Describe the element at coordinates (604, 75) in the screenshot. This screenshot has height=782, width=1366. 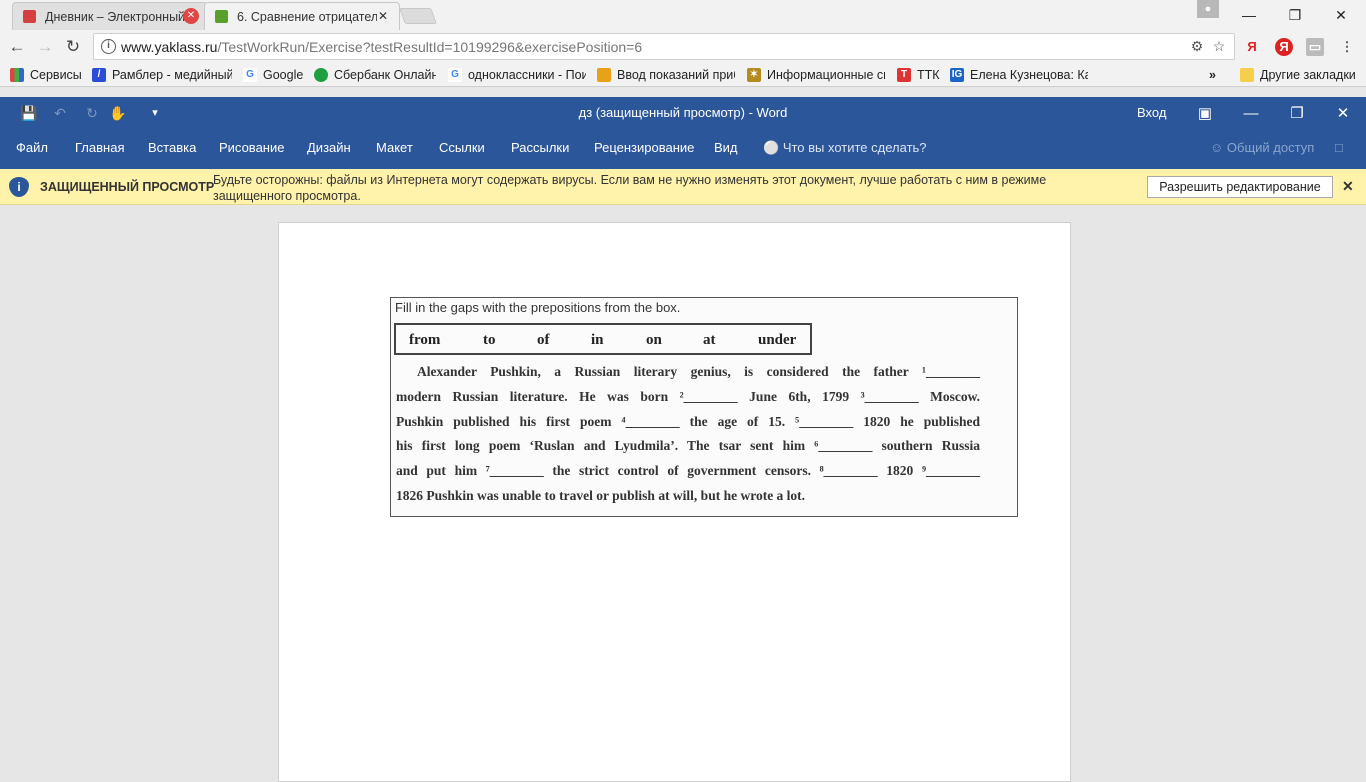
I see `meter-icon` at that location.